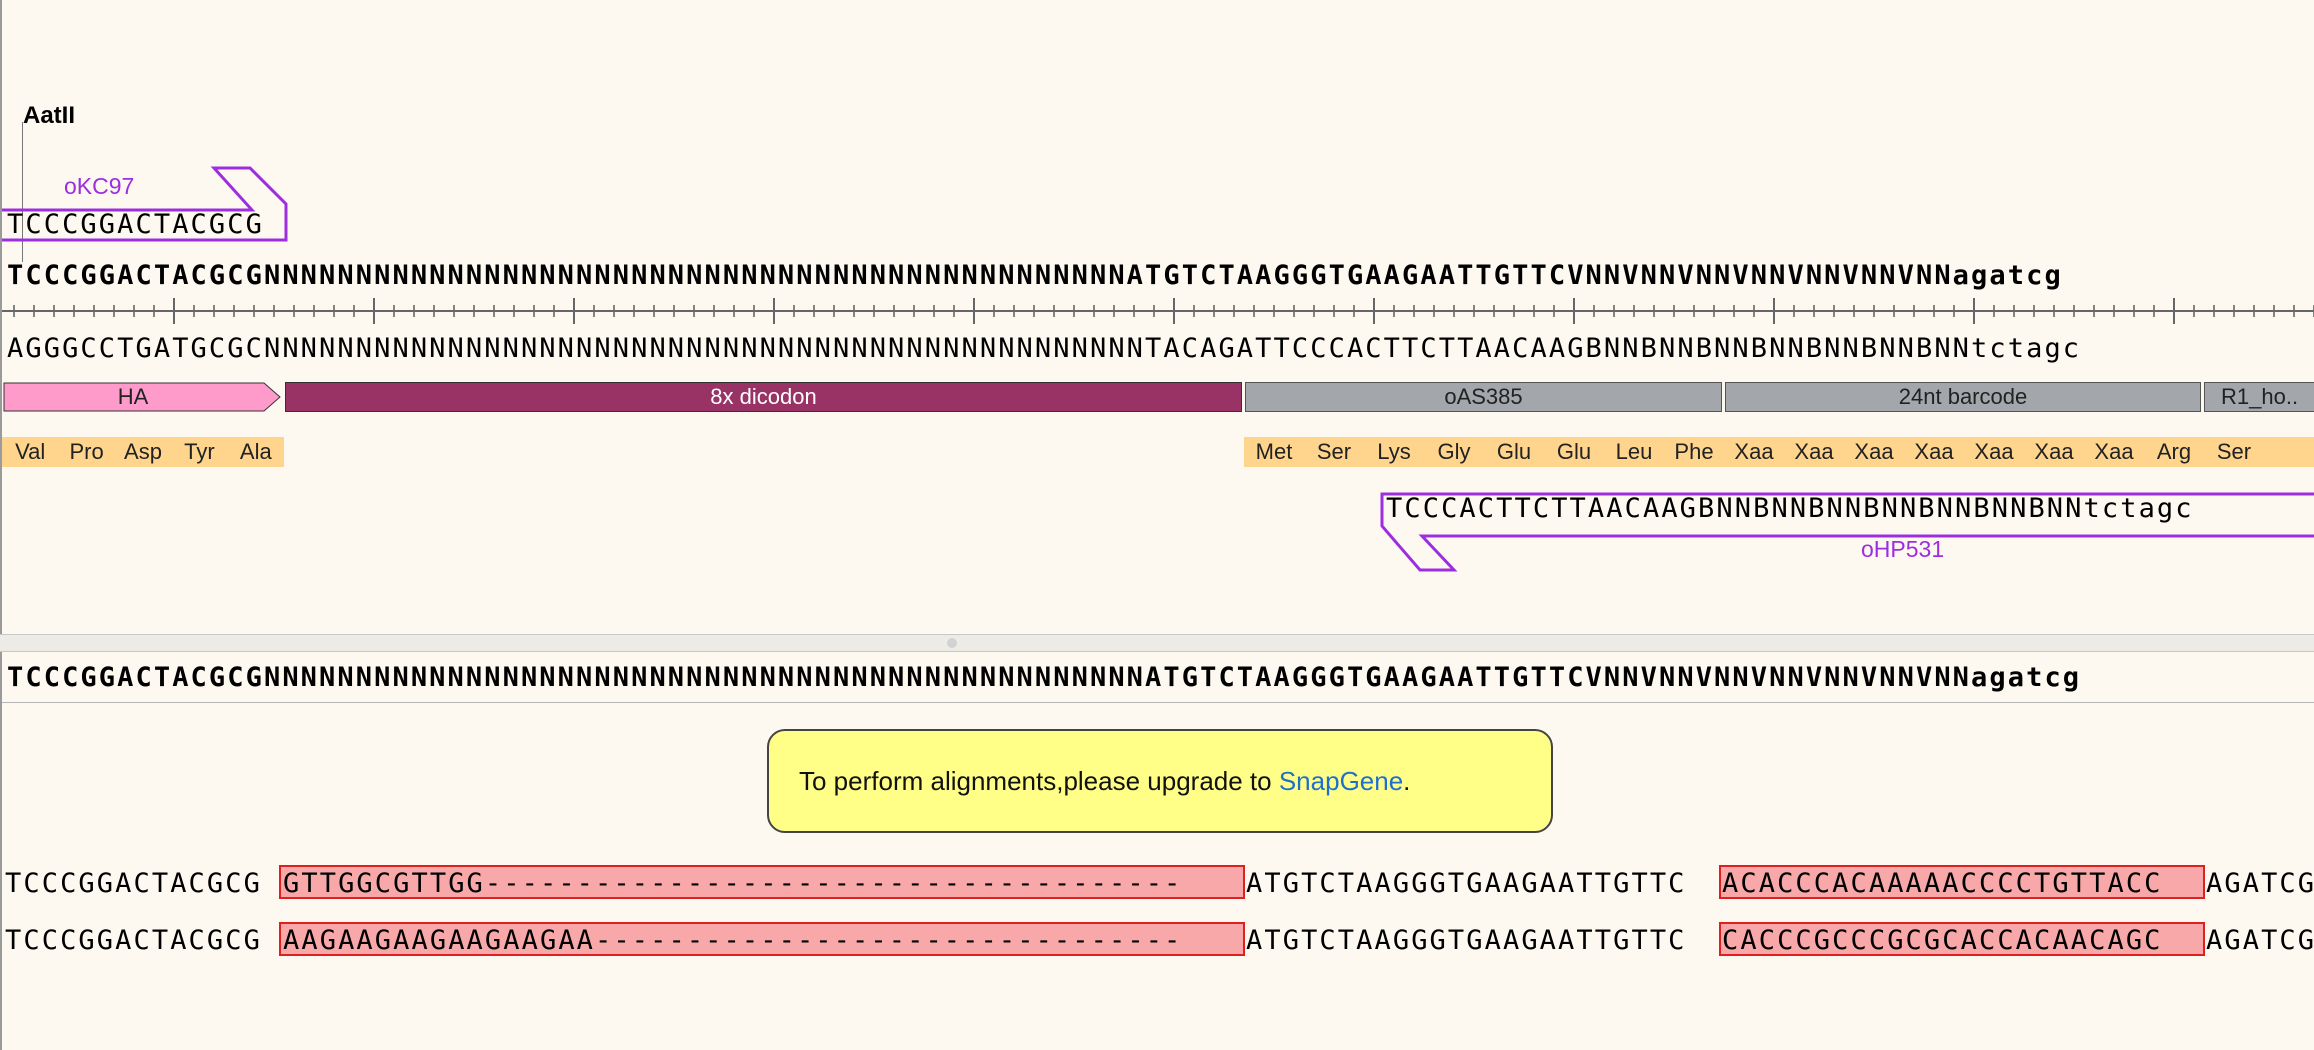 The image size is (2314, 1050). Describe the element at coordinates (763, 397) in the screenshot. I see `feature-8x-dicodon: 8x dicodon` at that location.